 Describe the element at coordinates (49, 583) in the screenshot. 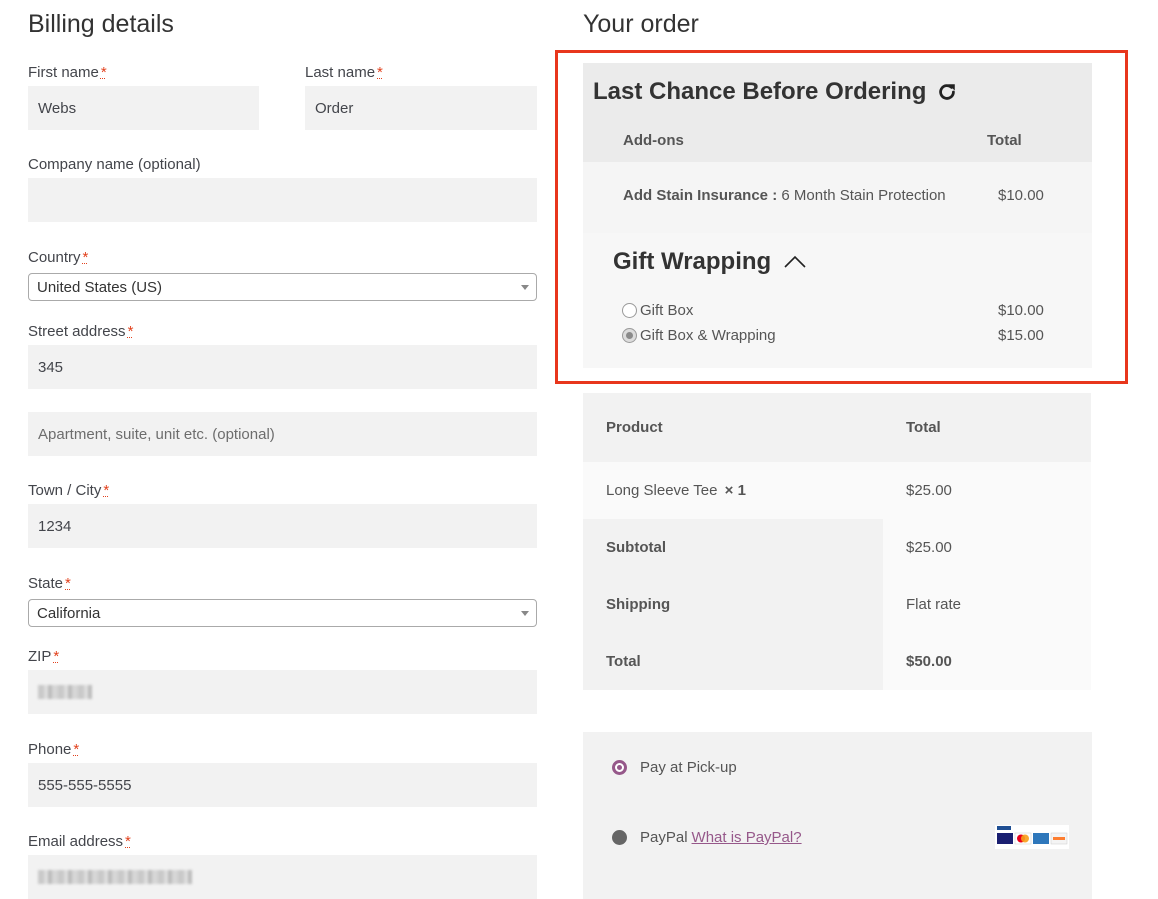

I see `state-label: State *` at that location.